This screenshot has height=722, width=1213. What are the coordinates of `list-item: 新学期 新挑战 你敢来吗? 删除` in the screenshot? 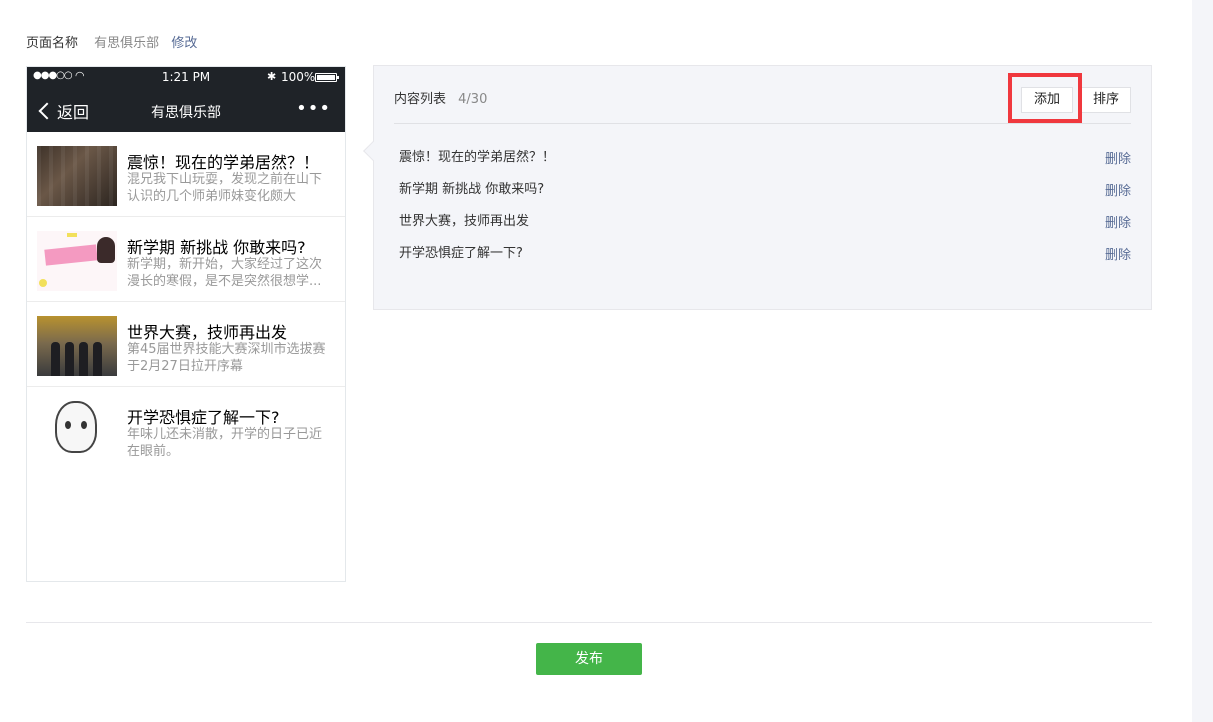 It's located at (765, 188).